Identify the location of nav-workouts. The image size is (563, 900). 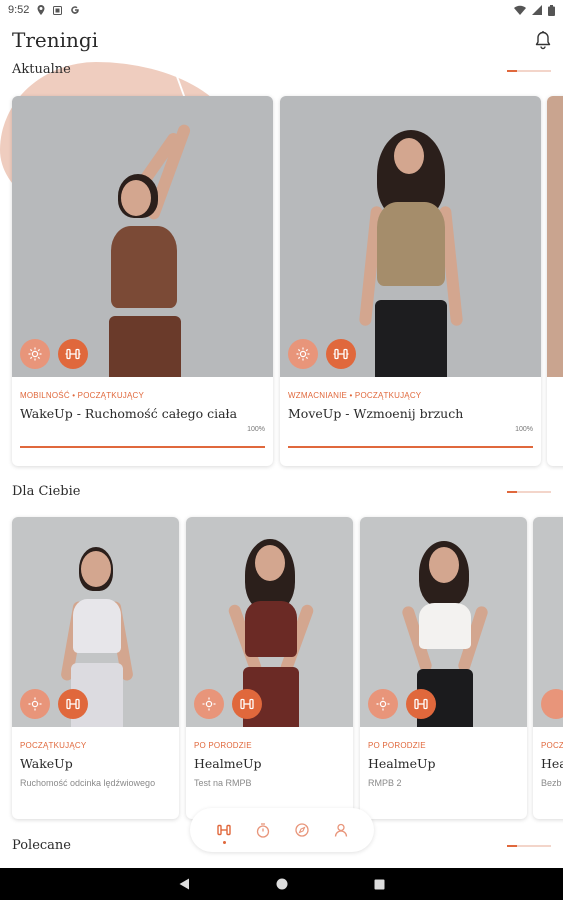
(224, 830).